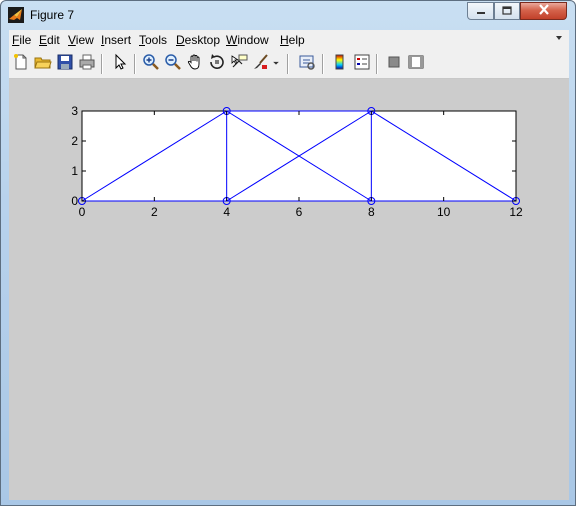 The image size is (576, 506). Describe the element at coordinates (82, 212) in the screenshot. I see `x-tick-label: 0` at that location.